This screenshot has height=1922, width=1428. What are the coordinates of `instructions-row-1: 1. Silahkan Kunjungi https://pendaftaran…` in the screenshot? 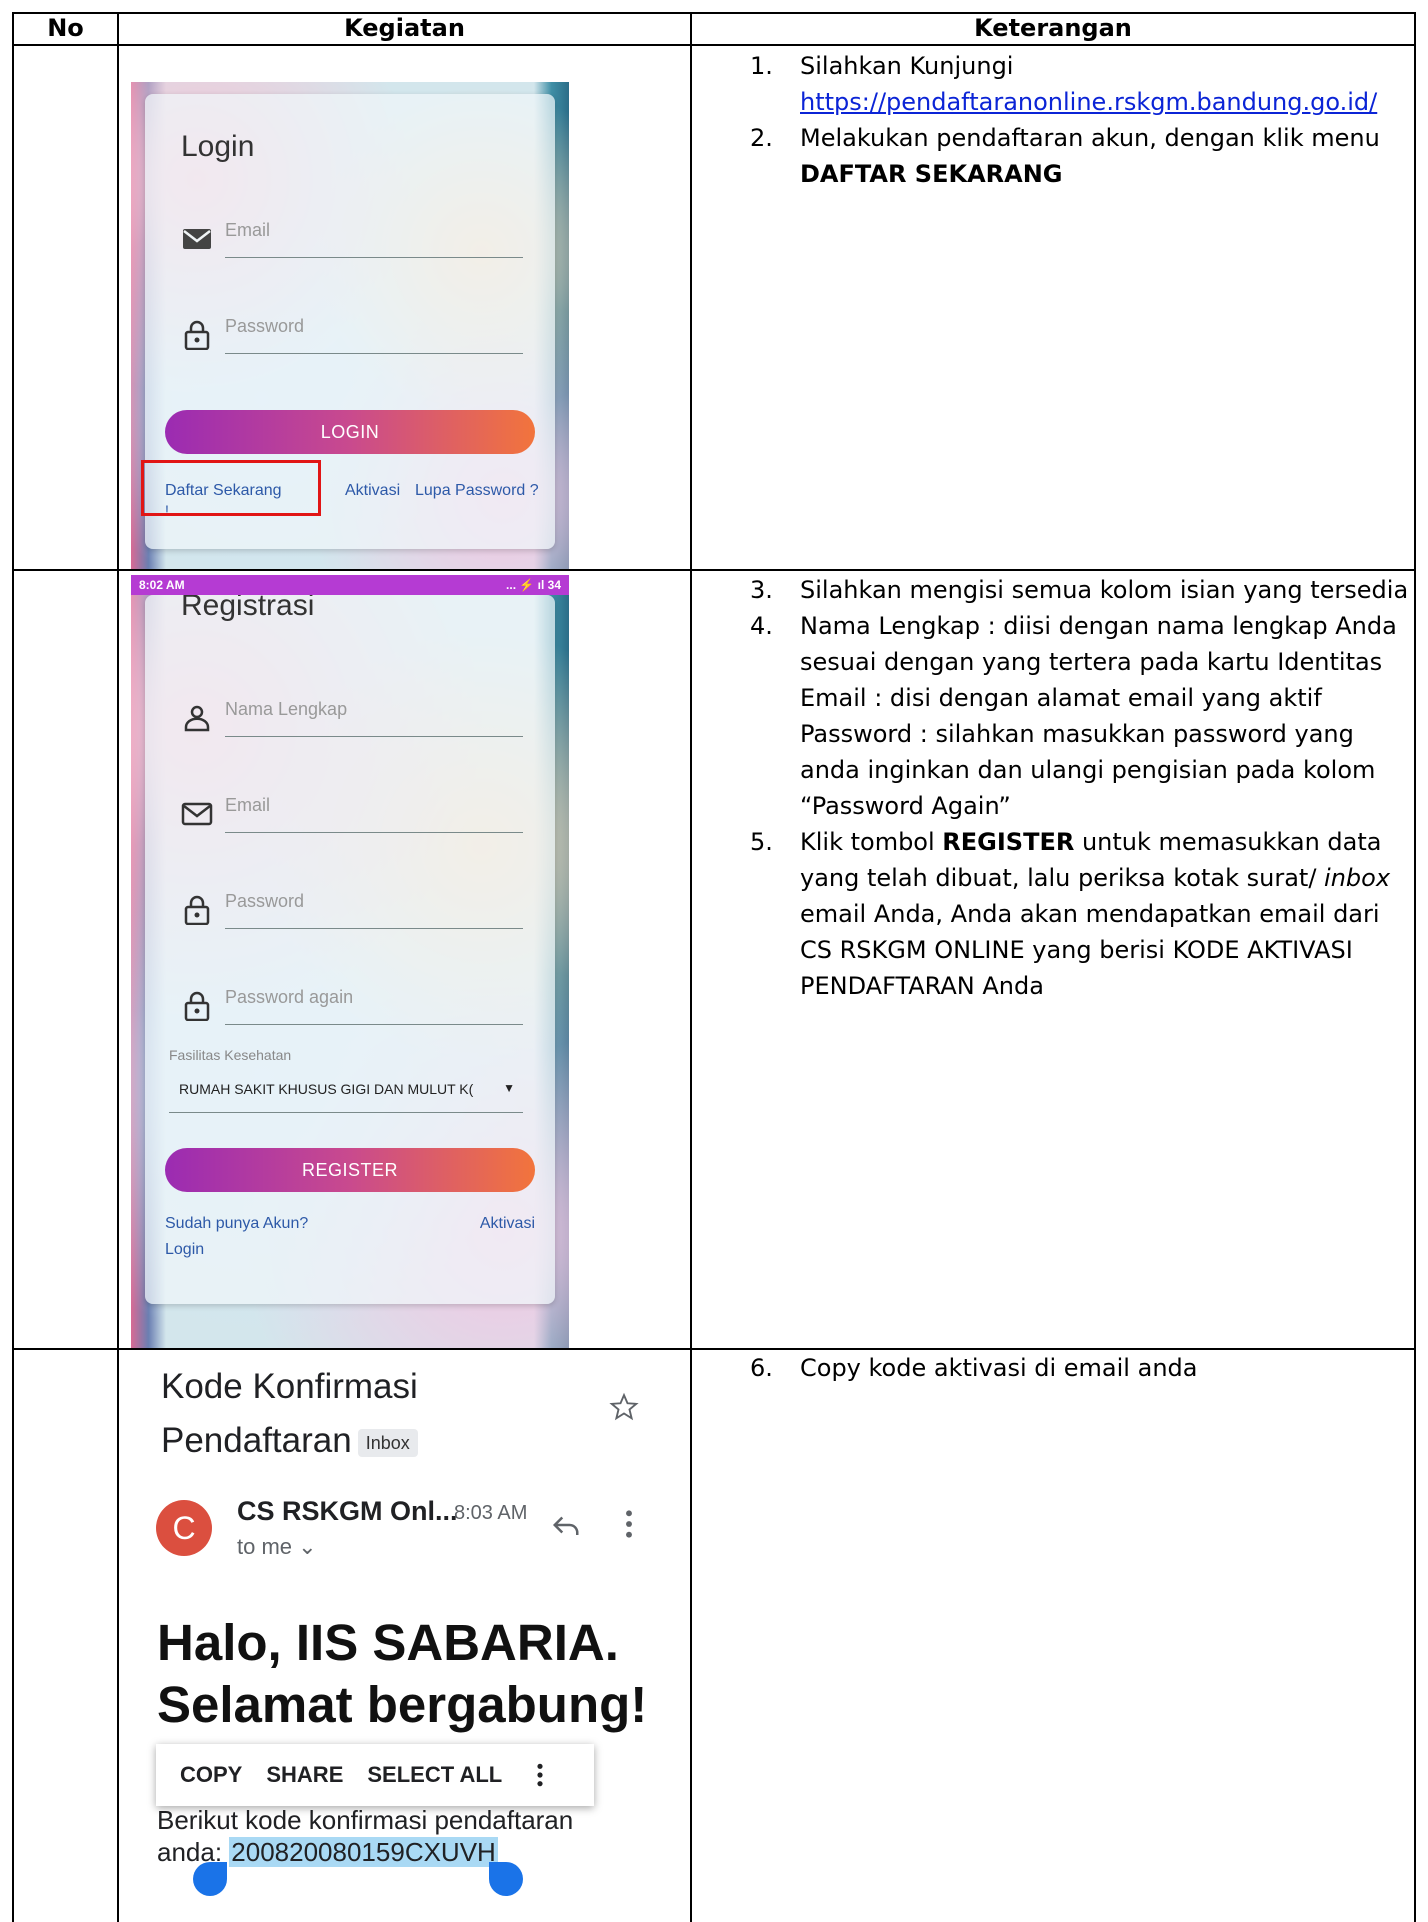 It's located at (1080, 120).